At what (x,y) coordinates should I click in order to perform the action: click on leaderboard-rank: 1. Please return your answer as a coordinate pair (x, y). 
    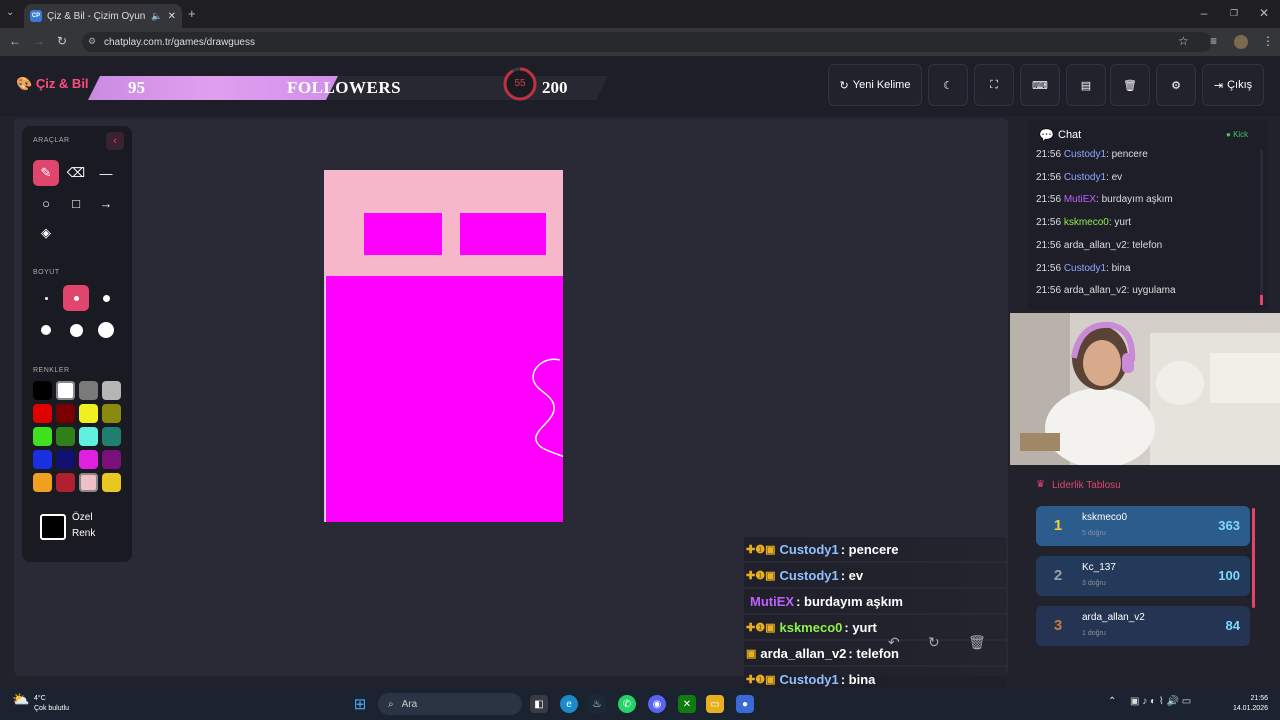
    Looking at the image, I should click on (1058, 525).